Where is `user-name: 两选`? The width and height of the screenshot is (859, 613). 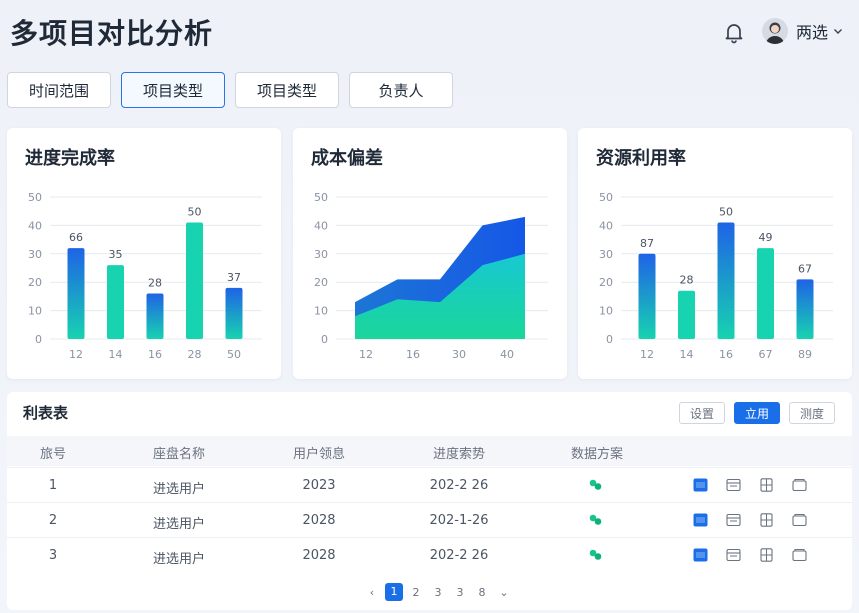 user-name: 两选 is located at coordinates (812, 32).